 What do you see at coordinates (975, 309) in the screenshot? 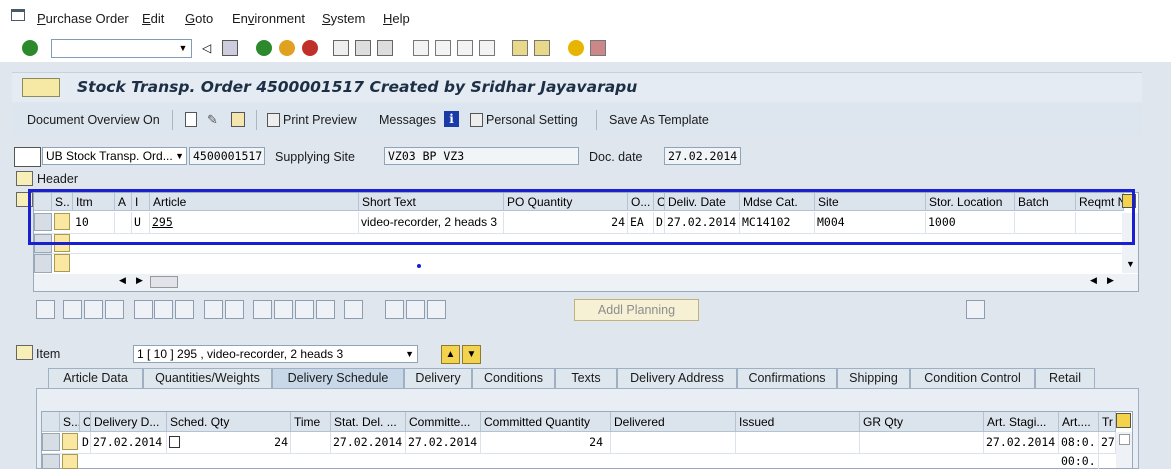
I see `export-icon` at bounding box center [975, 309].